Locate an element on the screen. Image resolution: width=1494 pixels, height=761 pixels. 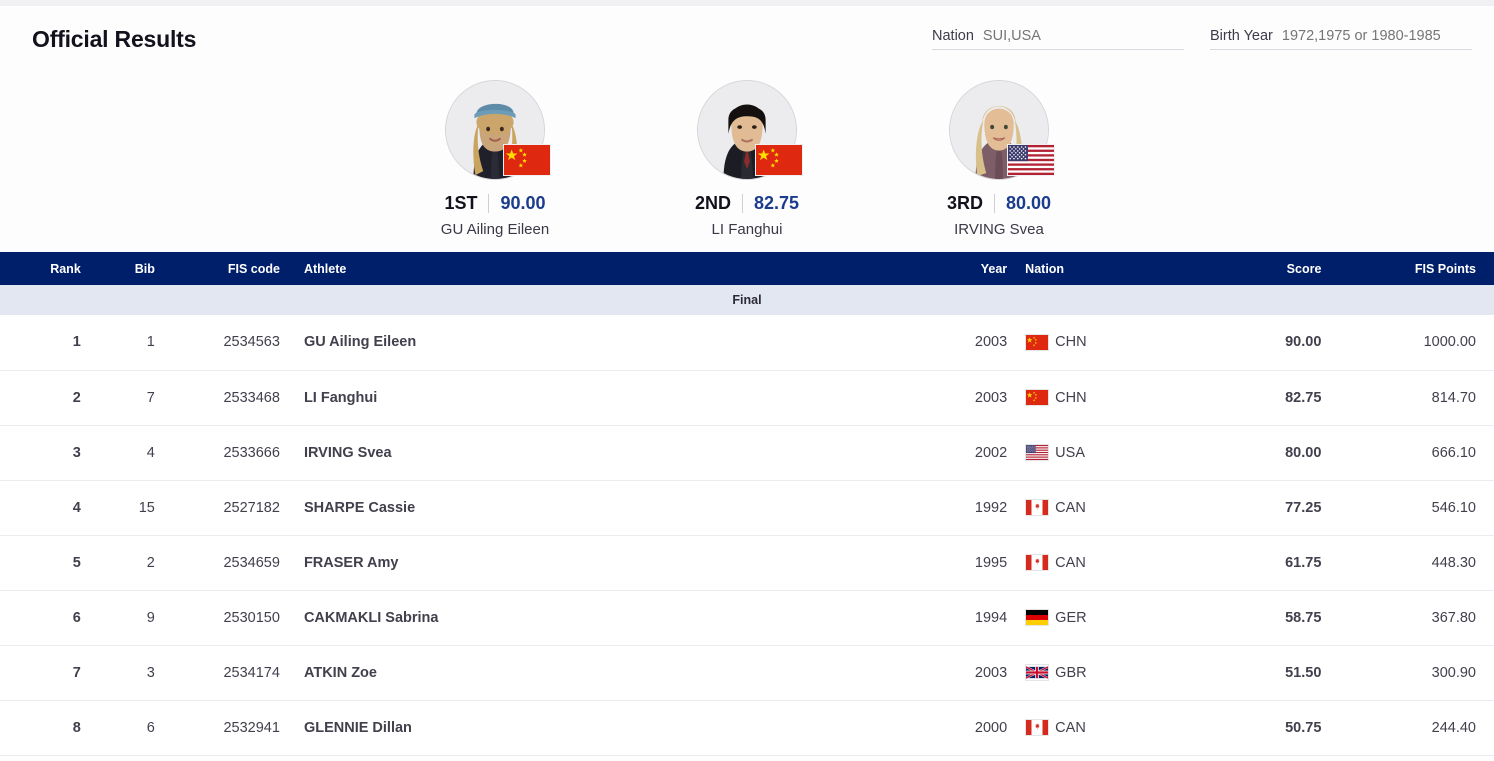
cell-nation: CHN is located at coordinates (1089, 343).